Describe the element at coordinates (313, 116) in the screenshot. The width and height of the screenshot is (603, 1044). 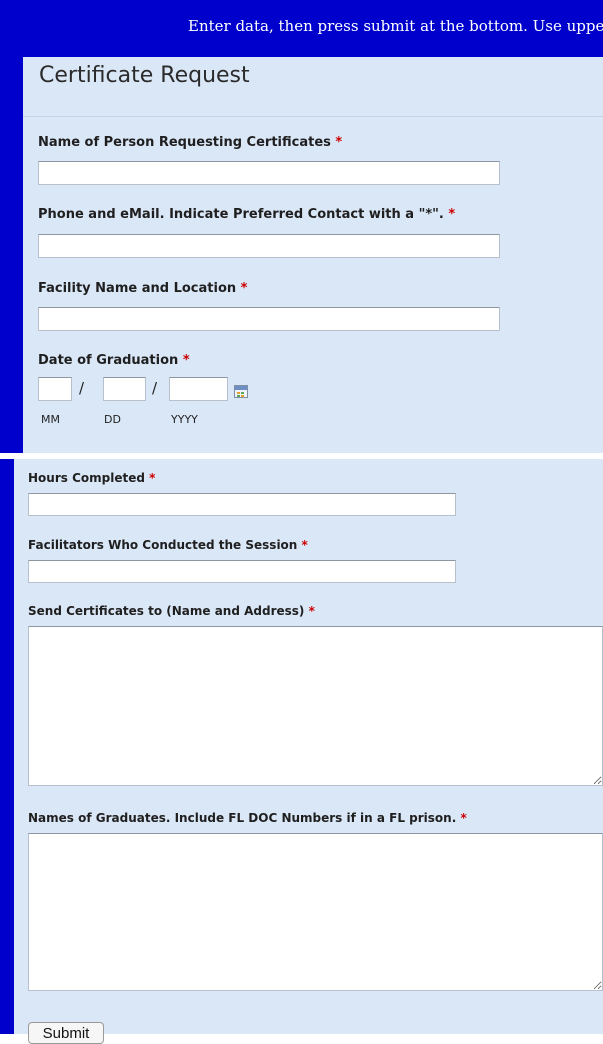
I see `title-divider` at that location.